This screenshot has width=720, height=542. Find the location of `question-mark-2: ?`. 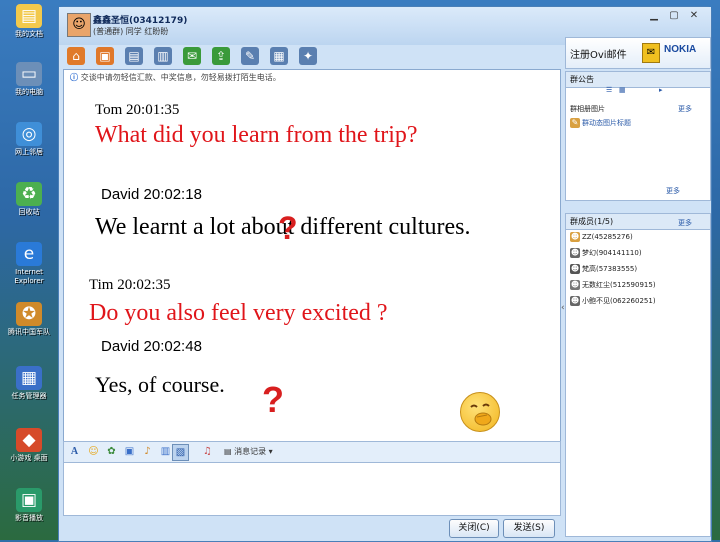

question-mark-2: ? is located at coordinates (273, 399).